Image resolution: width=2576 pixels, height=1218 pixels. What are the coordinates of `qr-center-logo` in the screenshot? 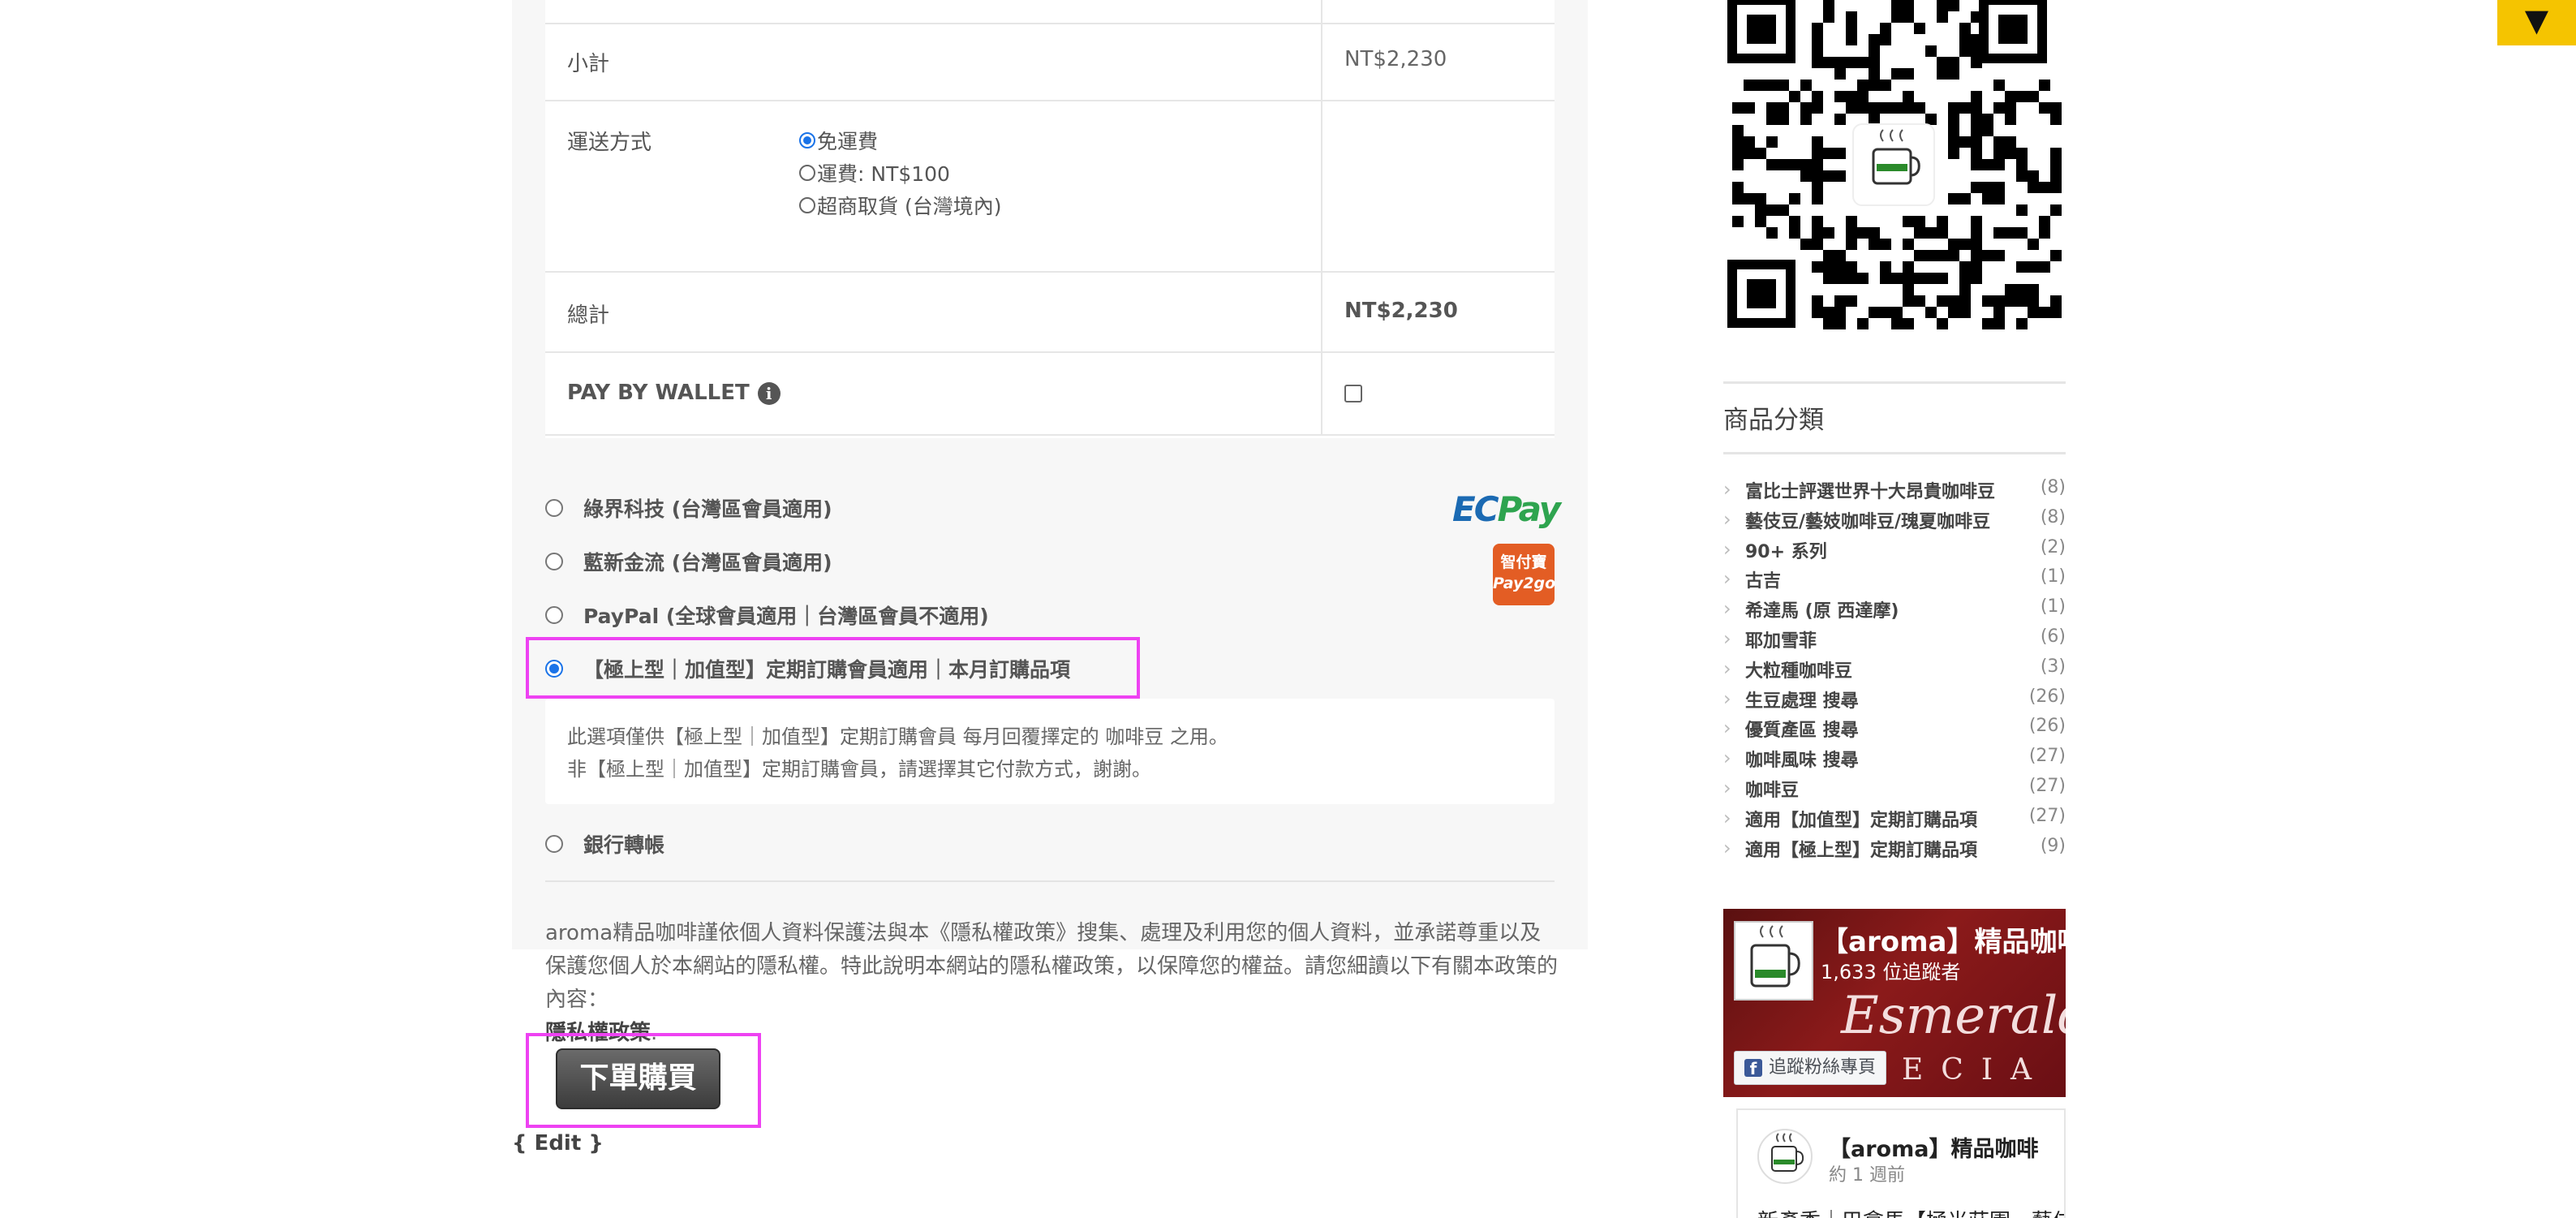 It's located at (1893, 164).